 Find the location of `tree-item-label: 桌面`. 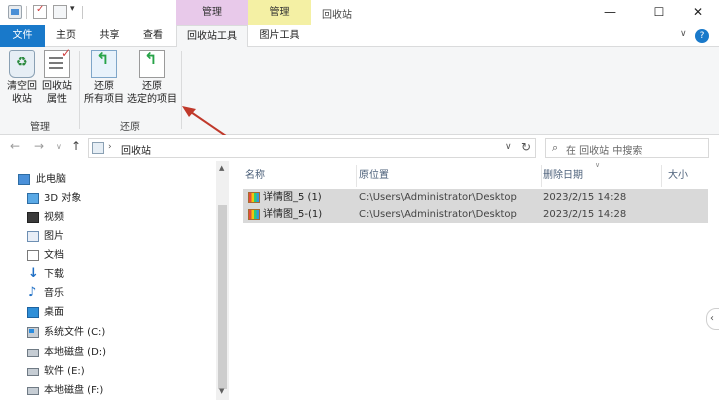

tree-item-label: 桌面 is located at coordinates (54, 312).